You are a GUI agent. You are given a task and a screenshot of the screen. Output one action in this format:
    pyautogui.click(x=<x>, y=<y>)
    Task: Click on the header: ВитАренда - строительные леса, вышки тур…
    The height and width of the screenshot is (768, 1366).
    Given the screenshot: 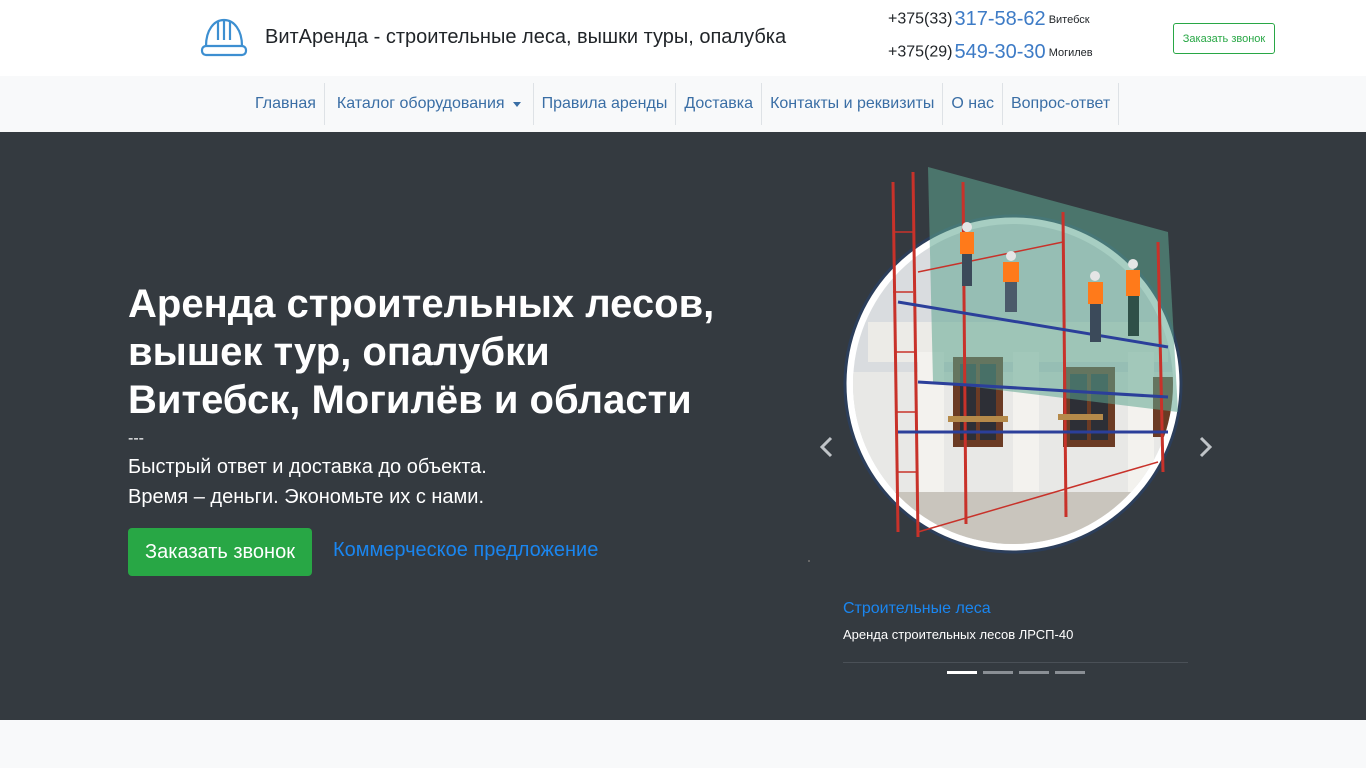 What is the action you would take?
    pyautogui.click(x=683, y=38)
    